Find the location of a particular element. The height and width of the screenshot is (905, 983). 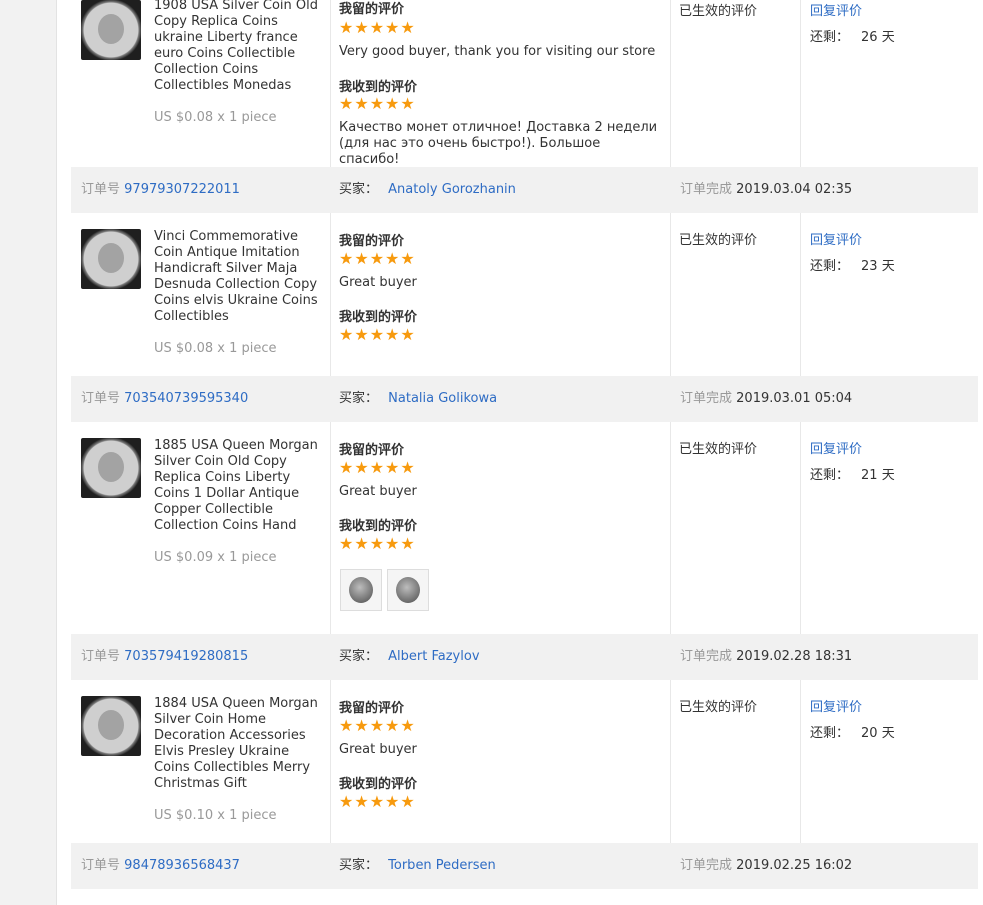

order-number: 订单号 703540739595340 is located at coordinates (165, 398).